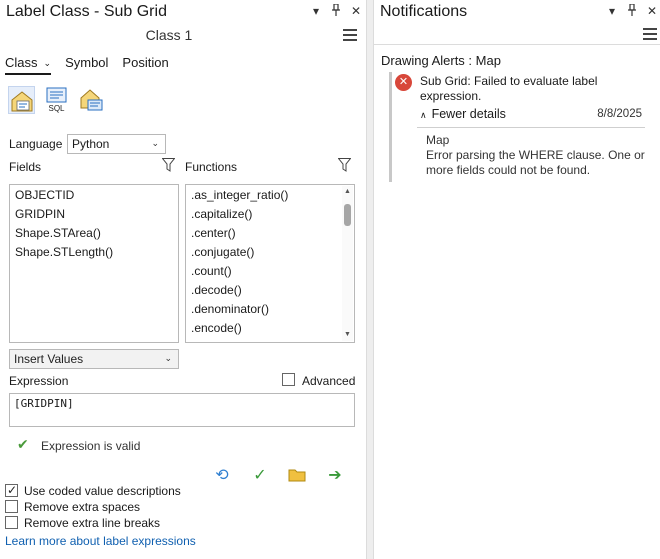 This screenshot has height=559, width=660. What do you see at coordinates (91, 144) in the screenshot?
I see `language-value: Python` at bounding box center [91, 144].